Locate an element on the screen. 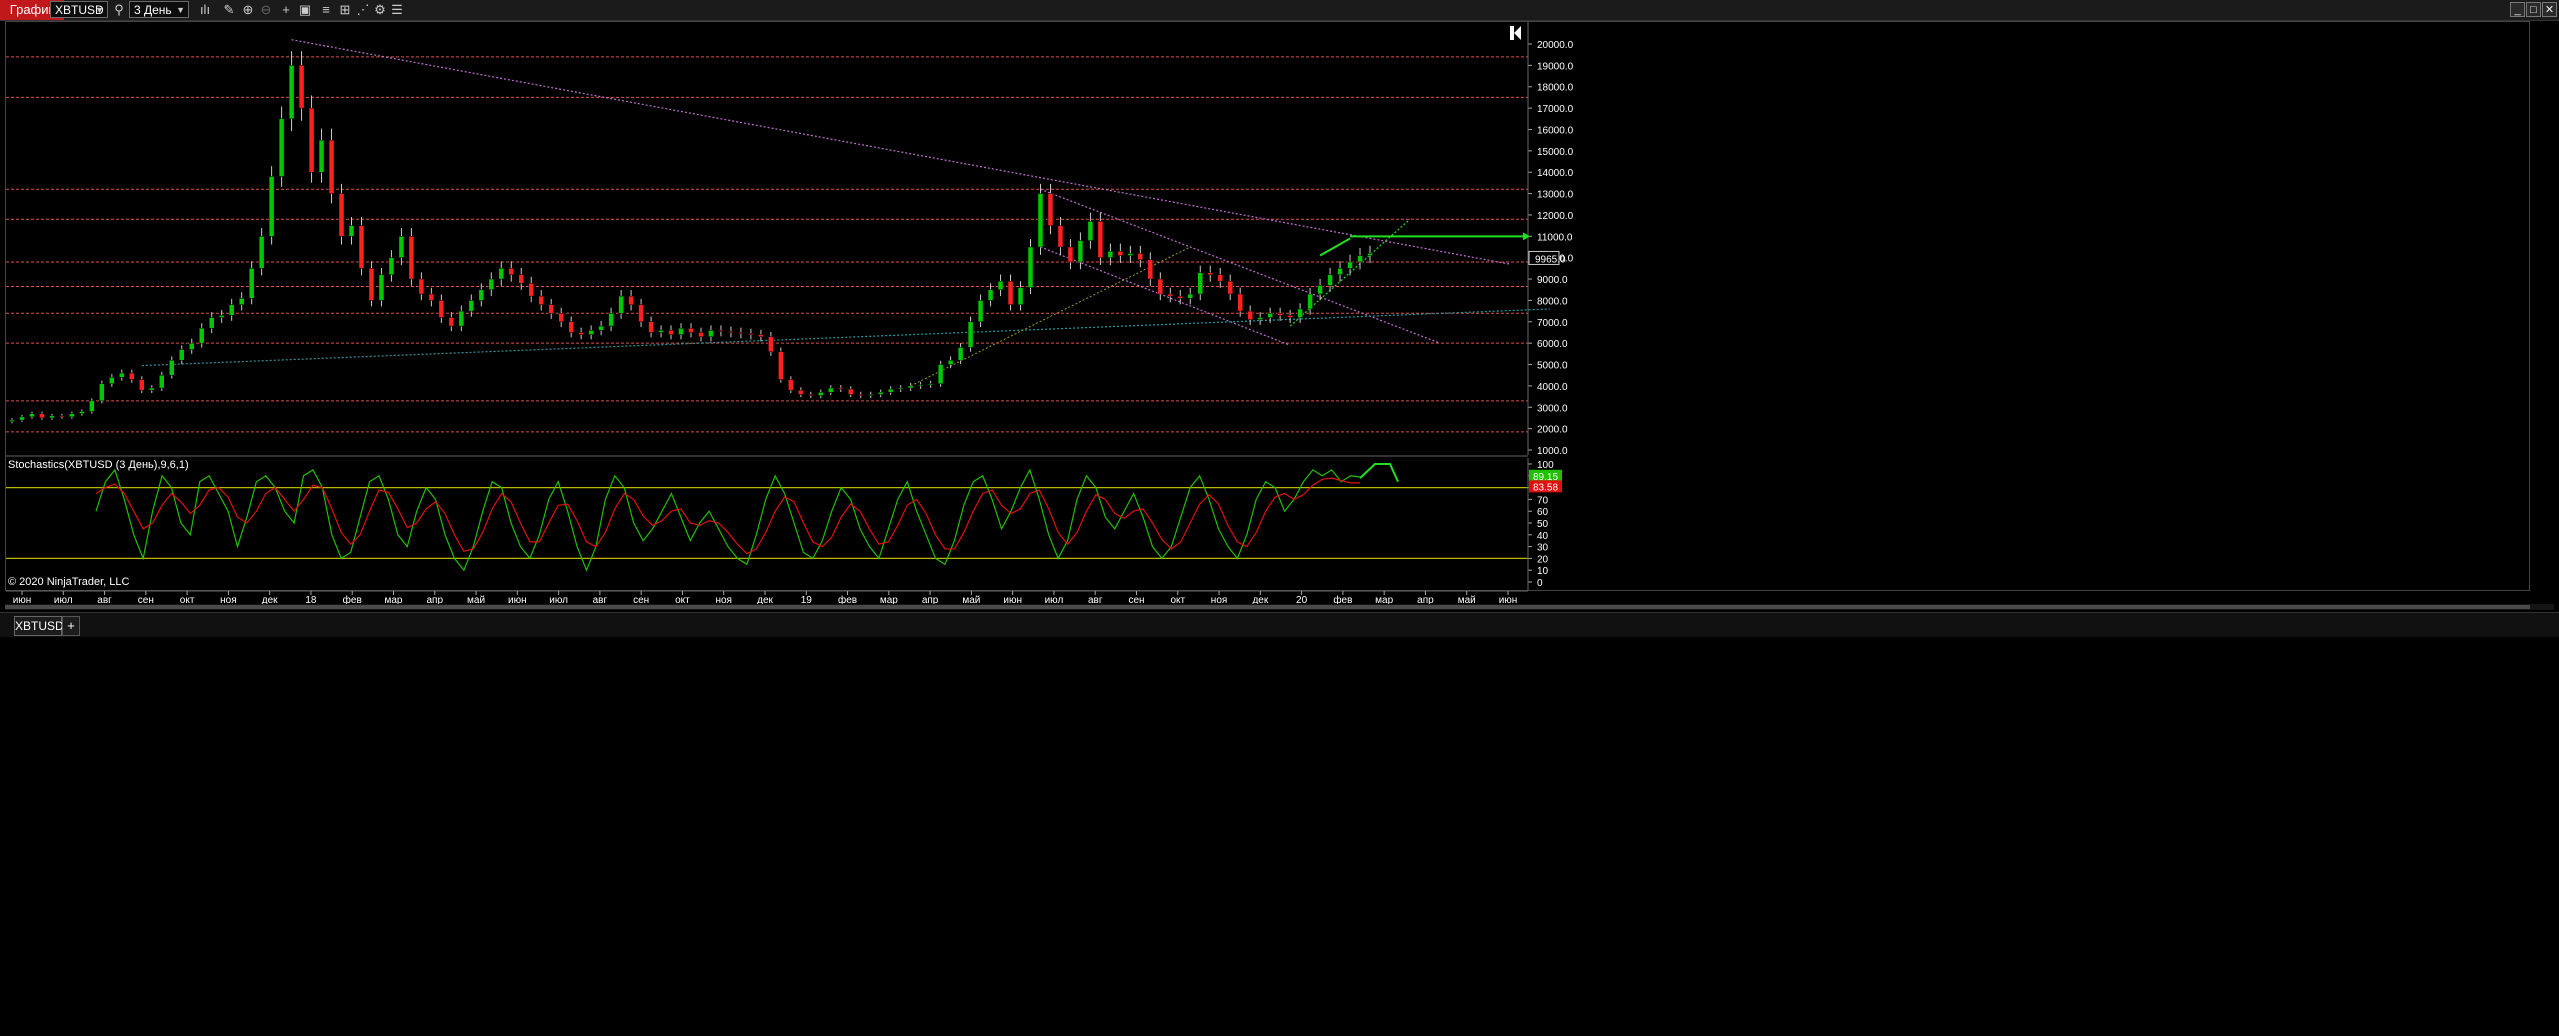 The width and height of the screenshot is (2559, 1036). channel-upper-line is located at coordinates (1240, 266).